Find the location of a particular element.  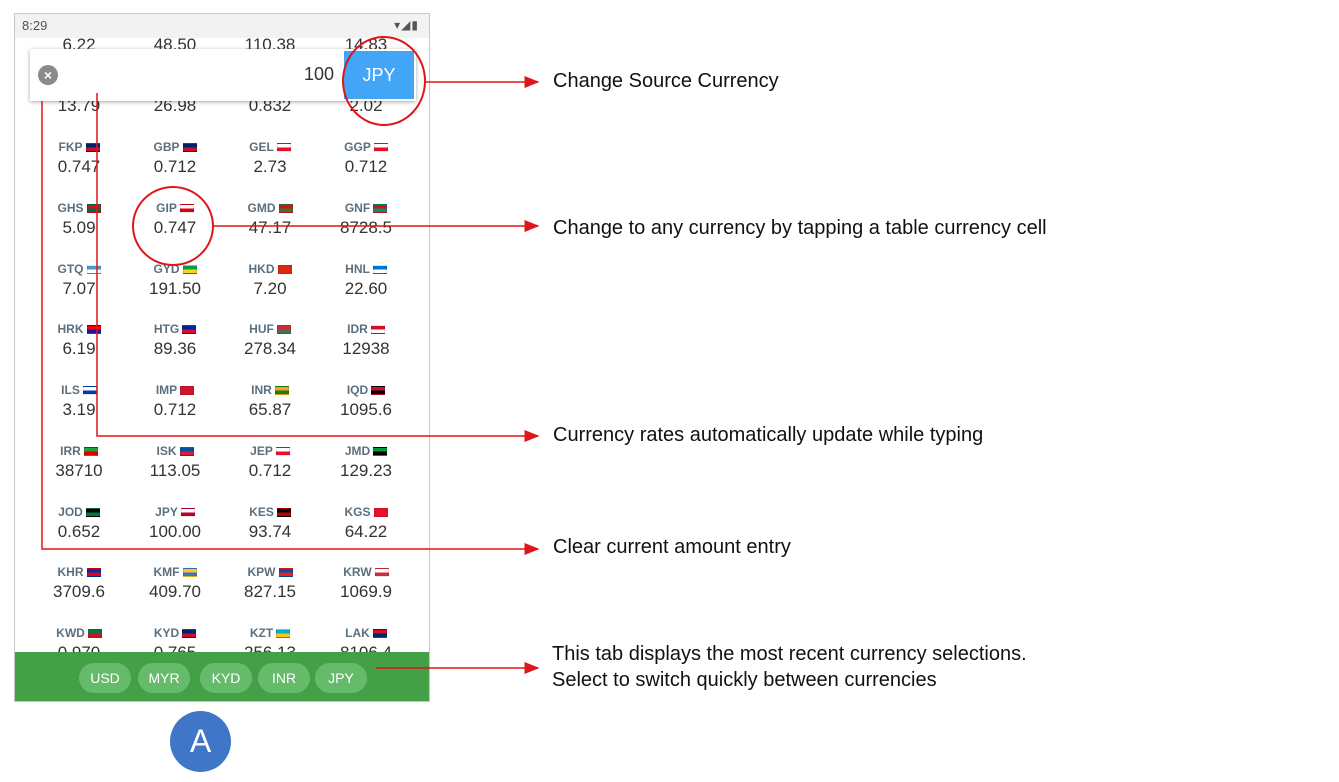

annotation-clear-entry: Clear current amount entry is located at coordinates (672, 547).